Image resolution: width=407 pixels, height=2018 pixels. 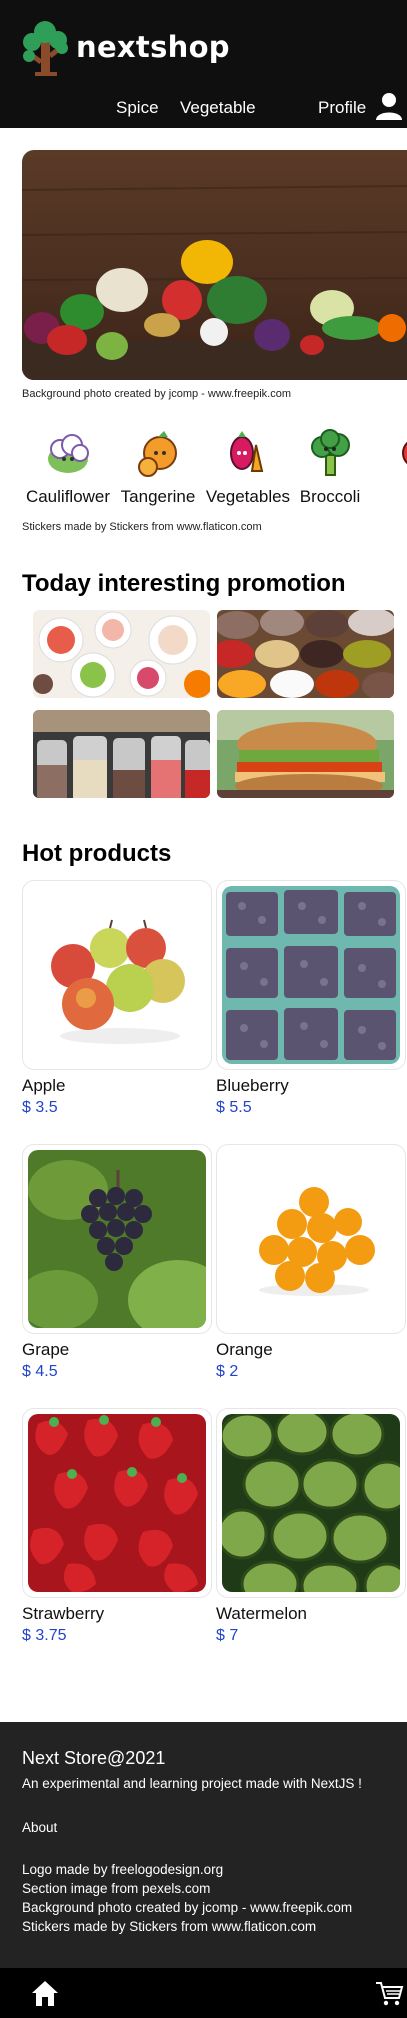 I want to click on sticker-label: H, so click(x=389, y=497).